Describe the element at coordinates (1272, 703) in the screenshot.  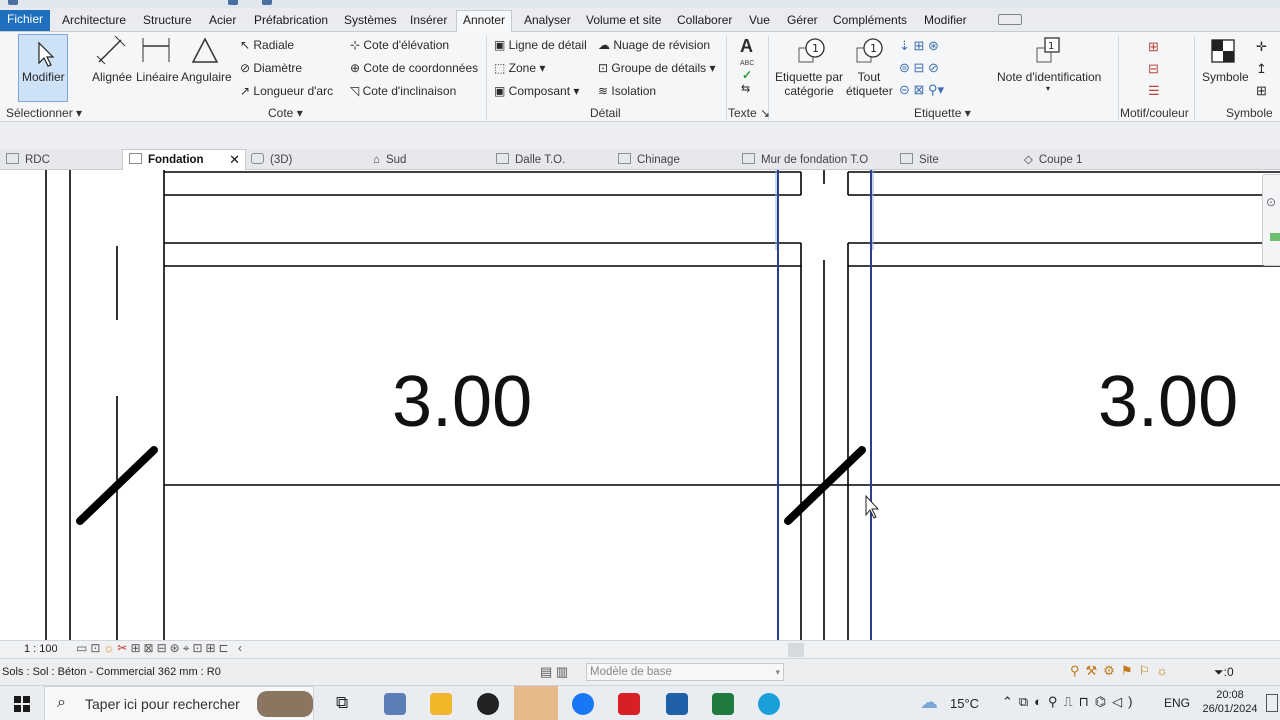
I see `notification-icon` at that location.